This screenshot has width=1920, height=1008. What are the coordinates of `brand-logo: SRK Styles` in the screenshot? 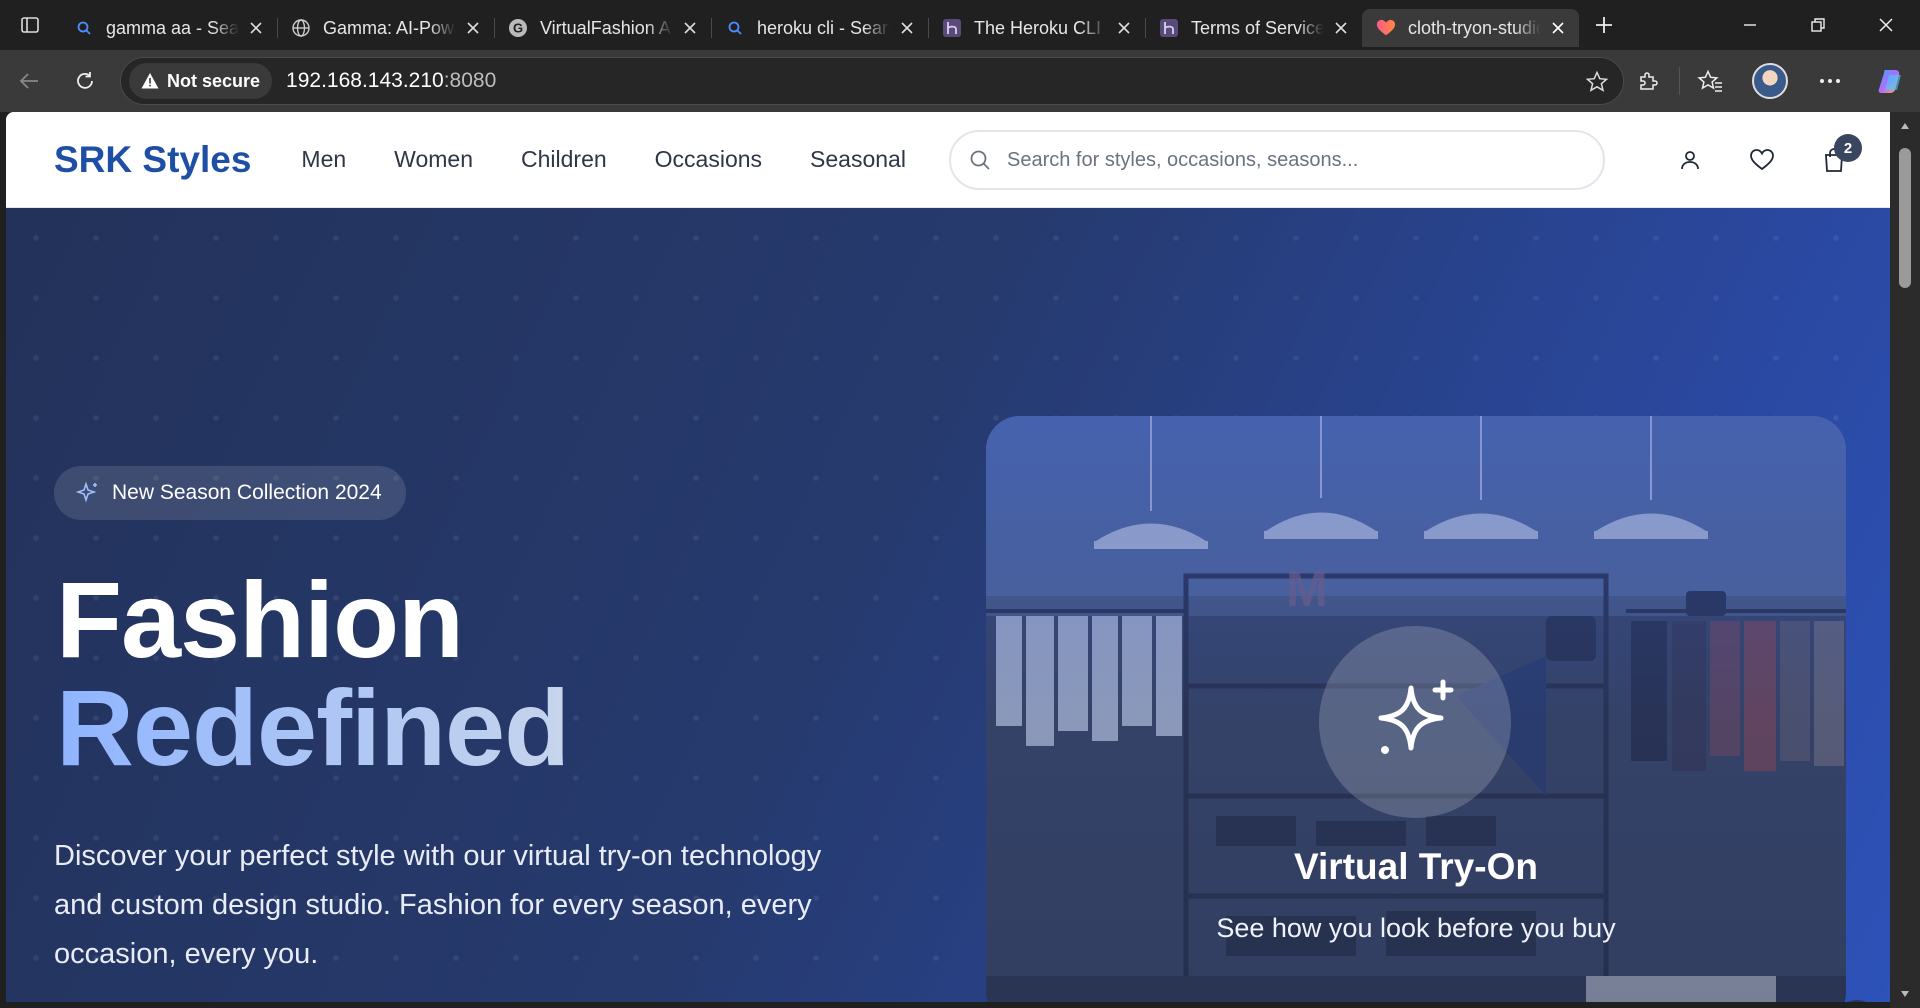 It's located at (152, 160).